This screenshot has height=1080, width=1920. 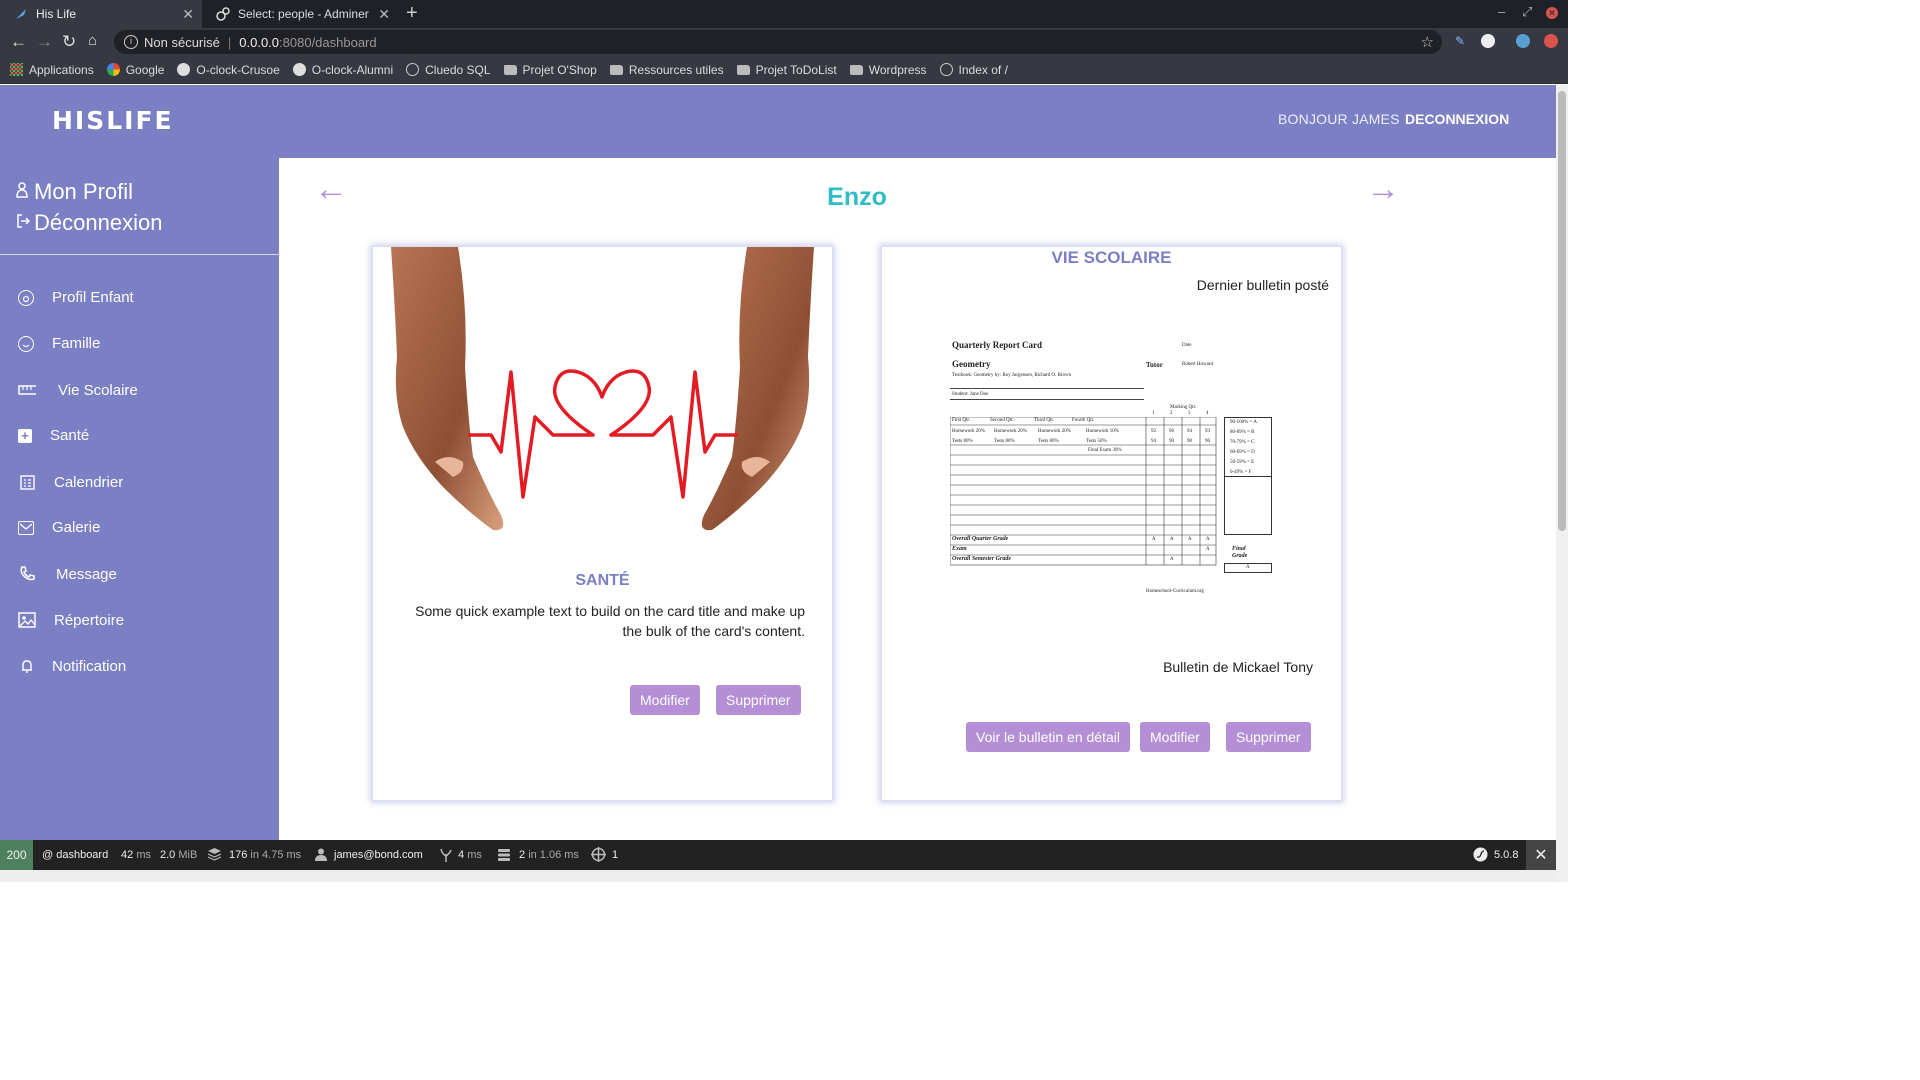 What do you see at coordinates (135, 70) in the screenshot?
I see `bookmark-google: Google` at bounding box center [135, 70].